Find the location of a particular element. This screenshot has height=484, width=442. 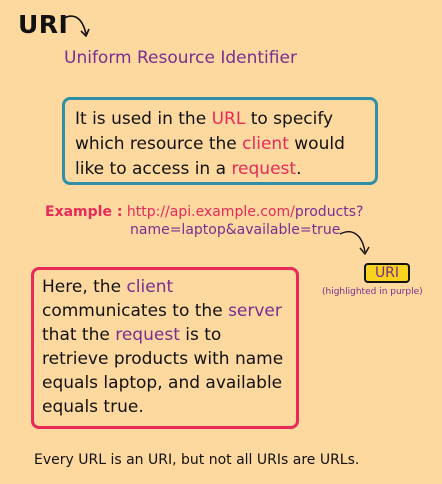

uri-badge-note: (highlighted in purple) is located at coordinates (372, 292).